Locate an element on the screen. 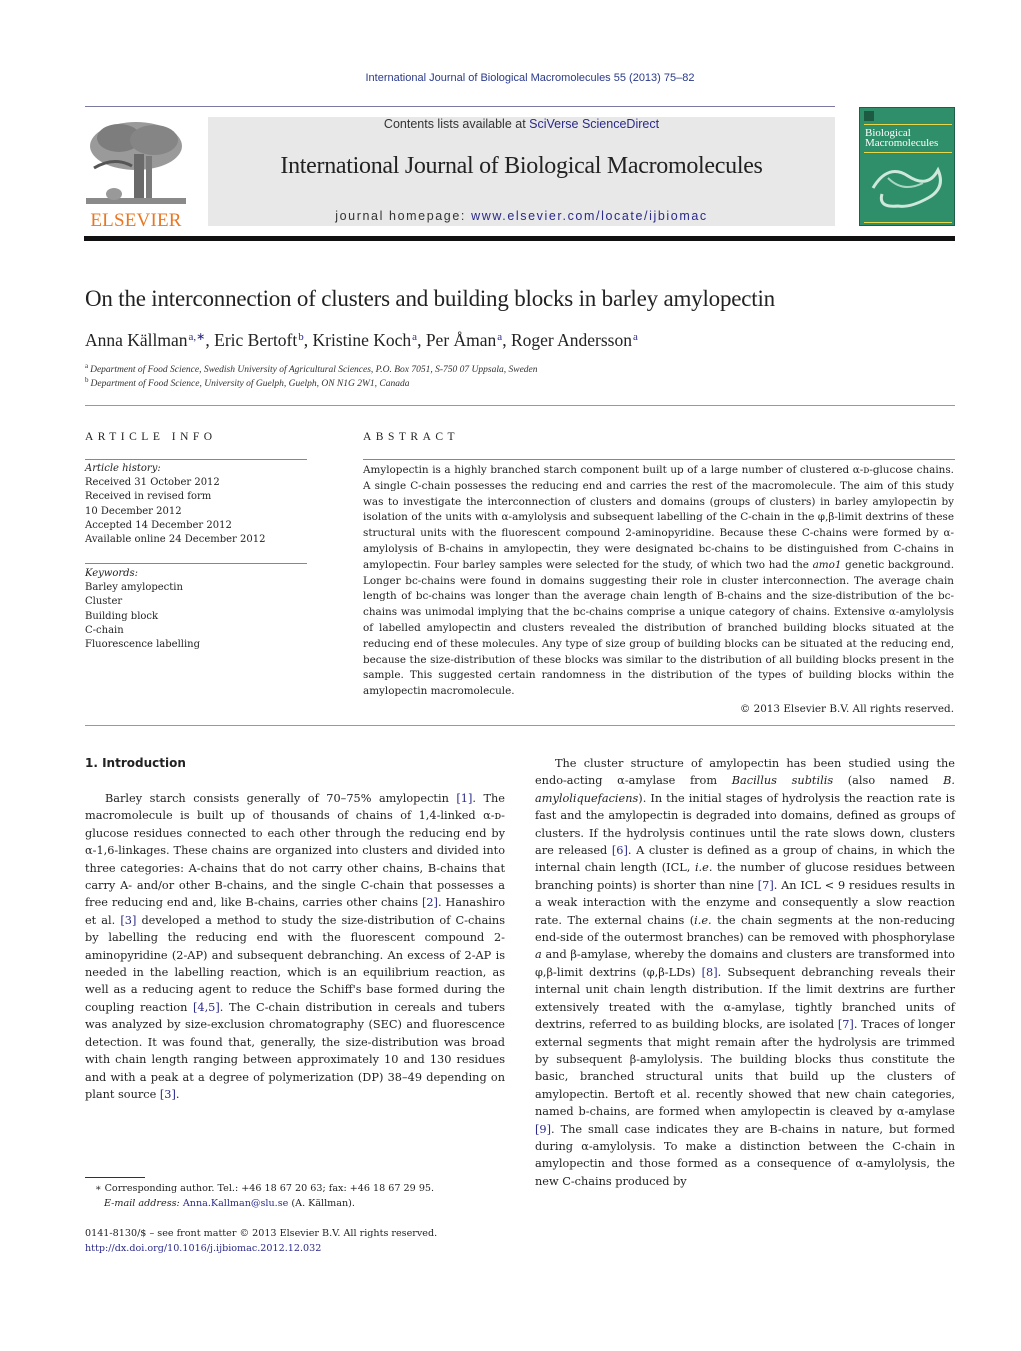  author: Kristine Kocha is located at coordinates (365, 340).